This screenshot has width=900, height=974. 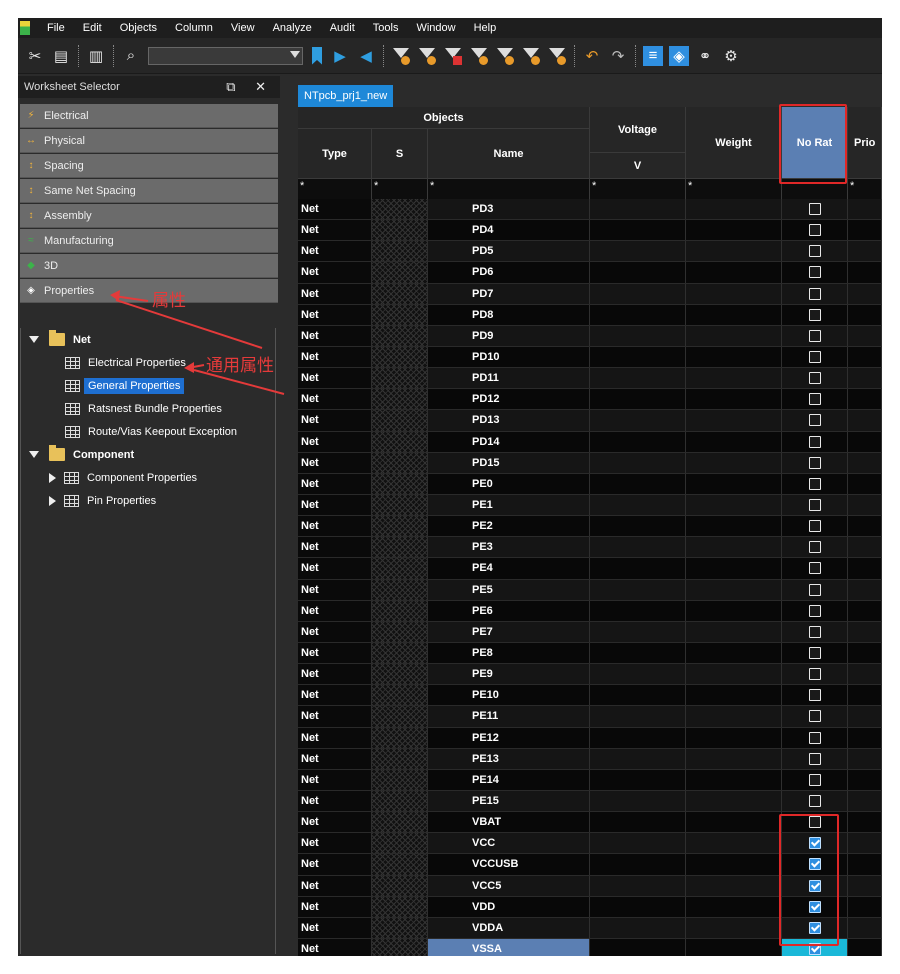 I want to click on cell-name: PE6, so click(x=509, y=610).